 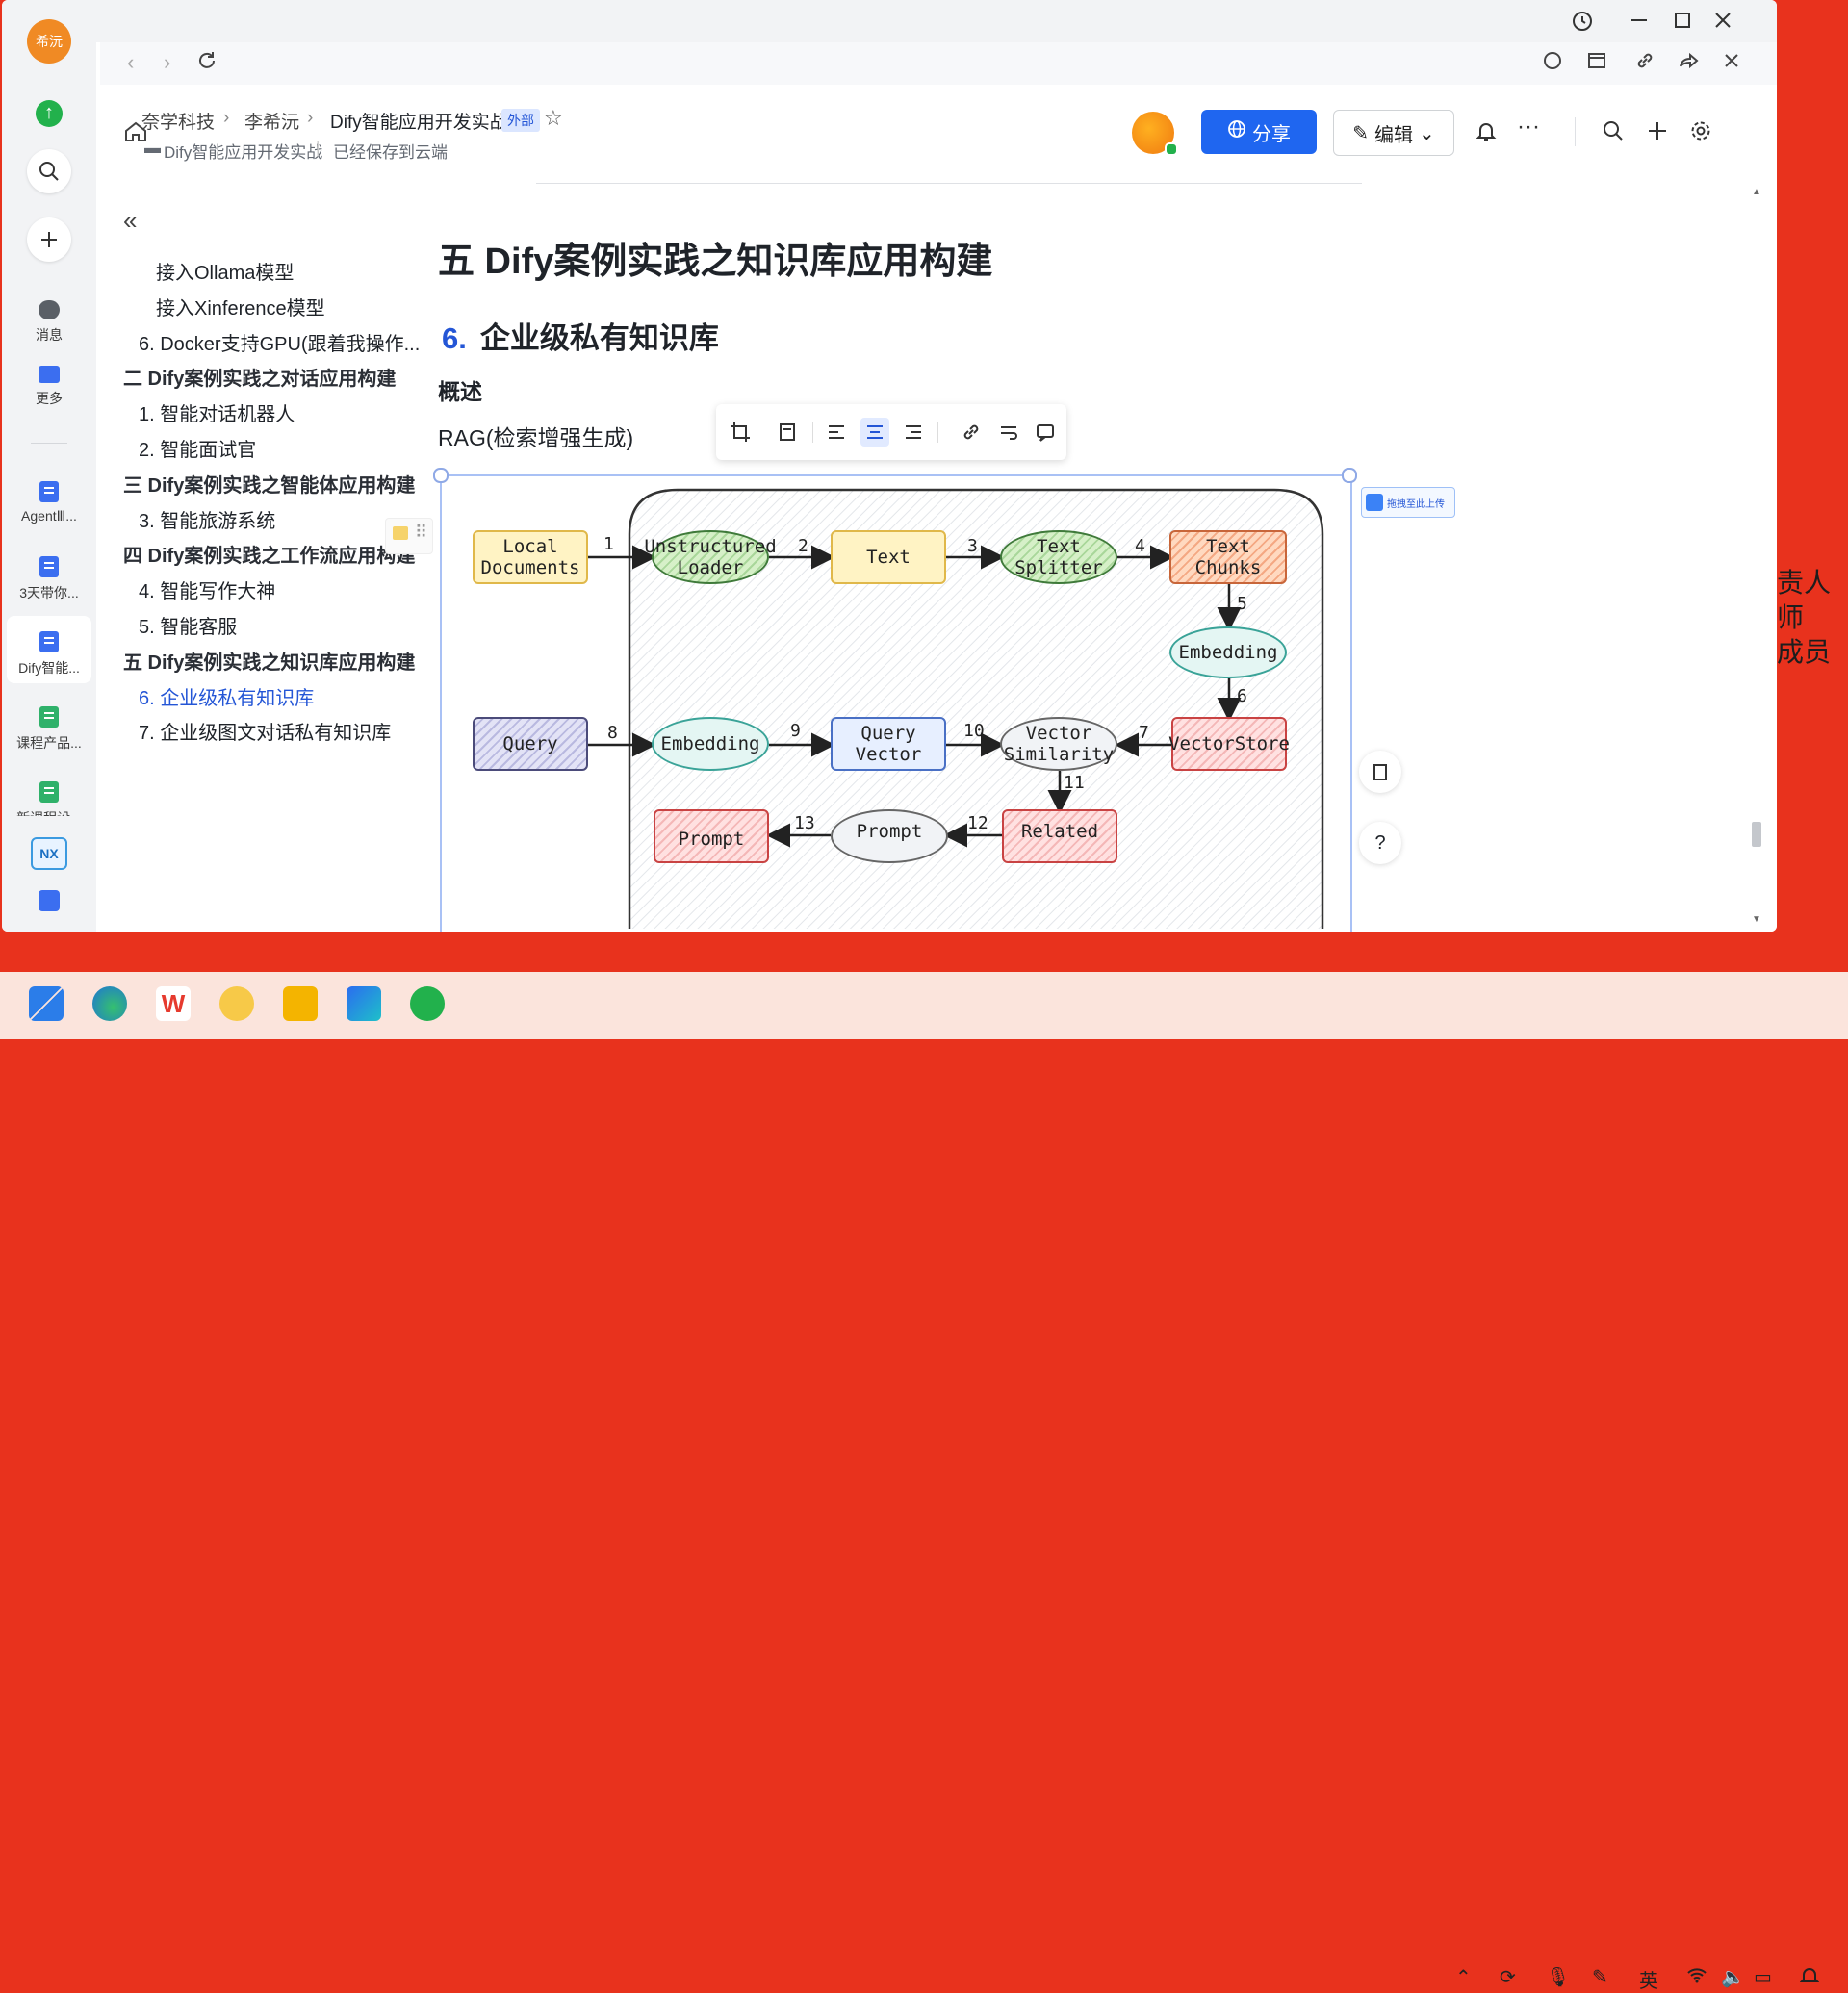 What do you see at coordinates (225, 271) in the screenshot?
I see `outline-item: 接入Ollama模型` at bounding box center [225, 271].